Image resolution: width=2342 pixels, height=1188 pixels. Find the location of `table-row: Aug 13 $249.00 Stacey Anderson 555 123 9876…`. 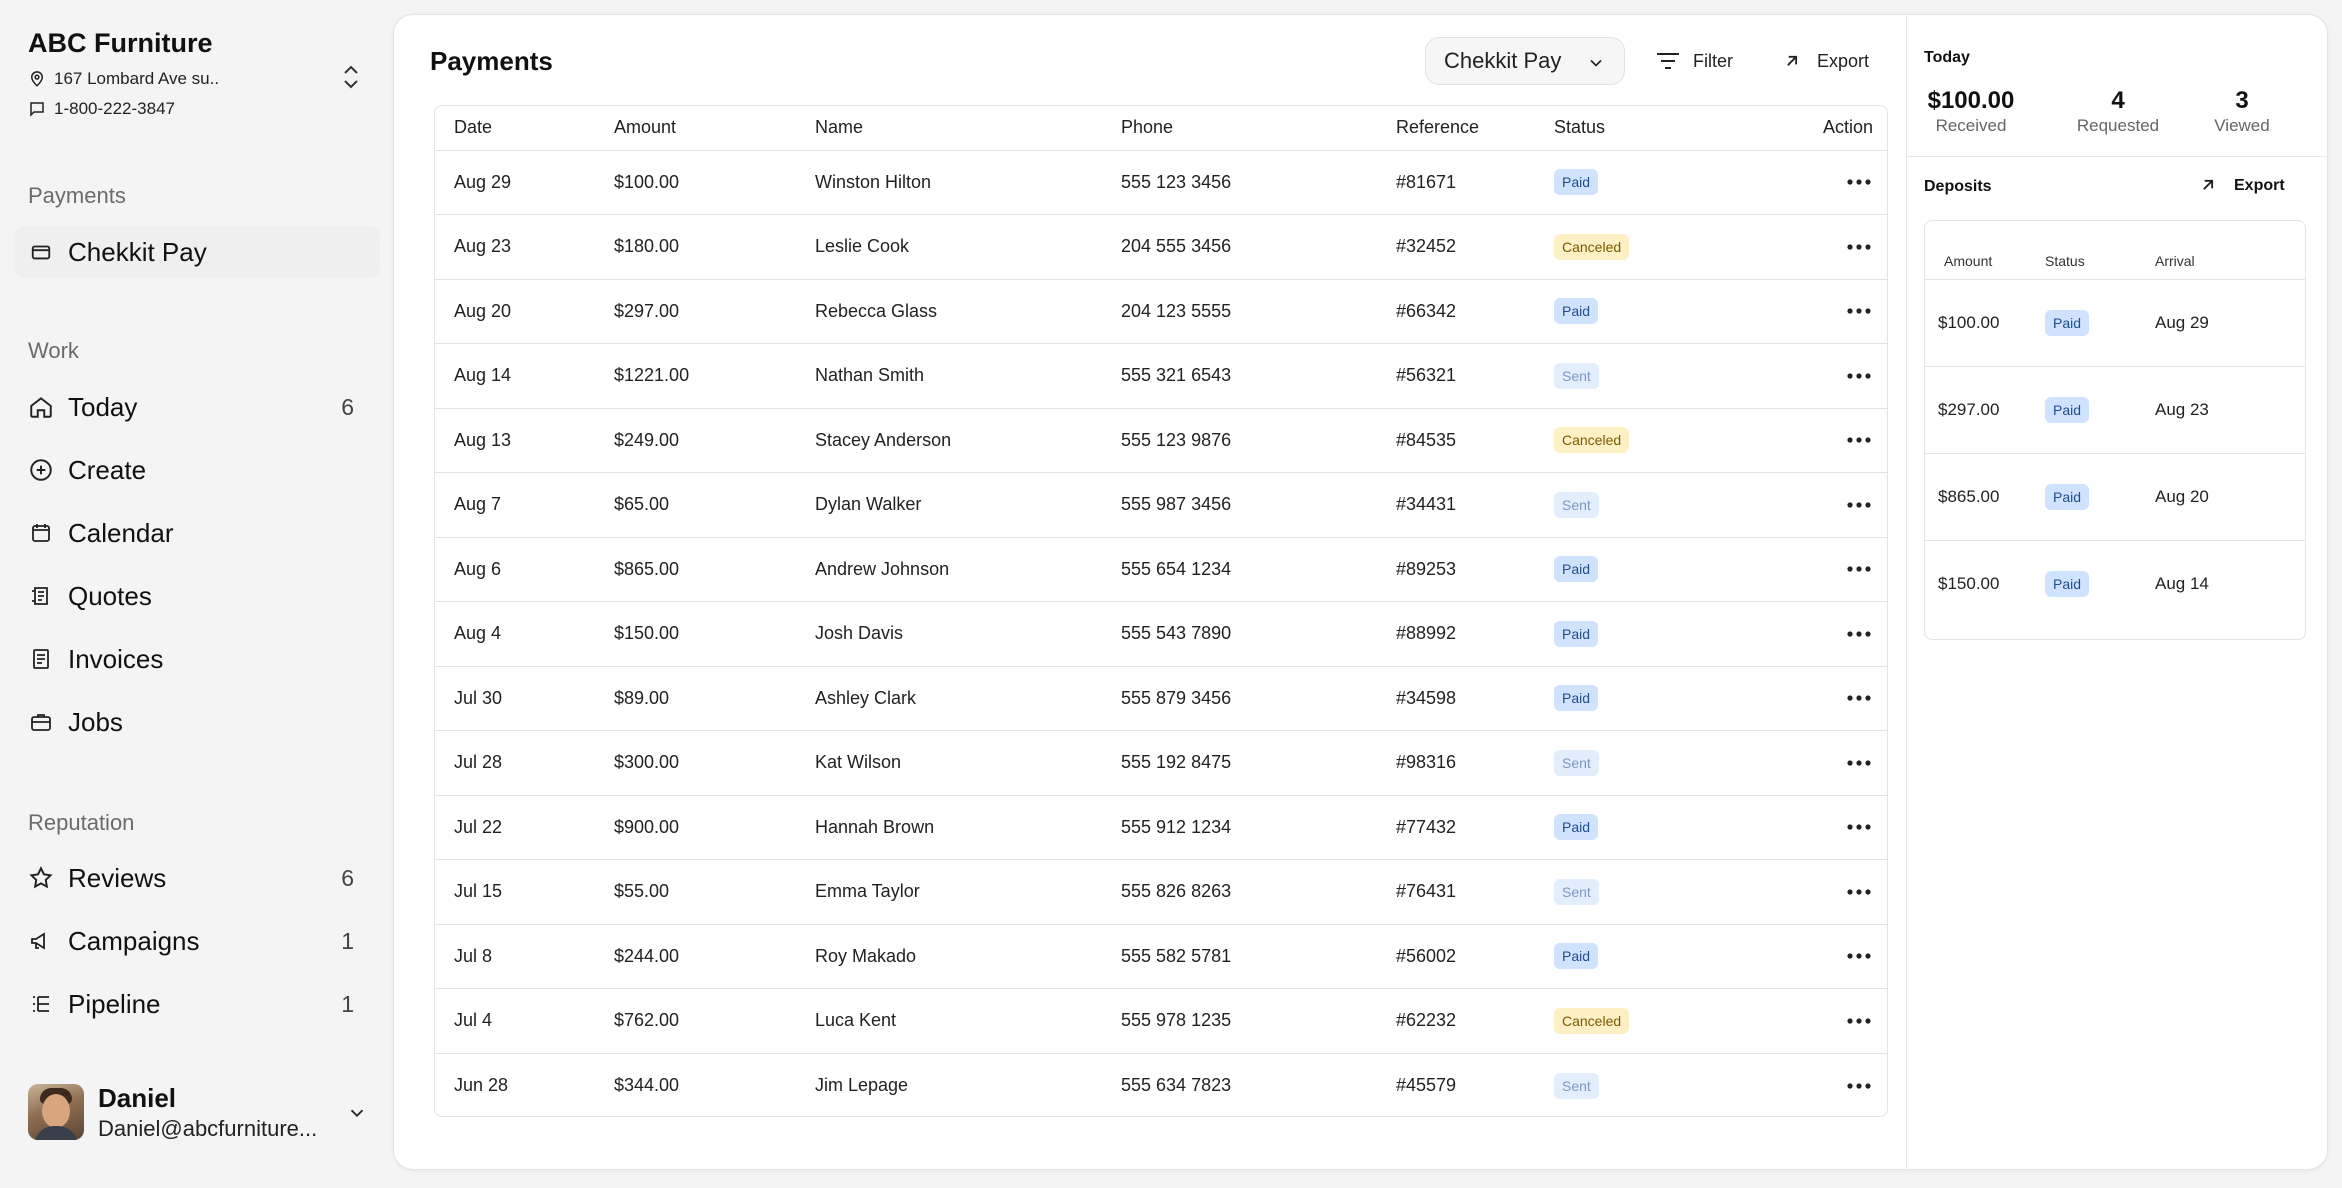

table-row: Aug 13 $249.00 Stacey Anderson 555 123 9876… is located at coordinates (1161, 440).